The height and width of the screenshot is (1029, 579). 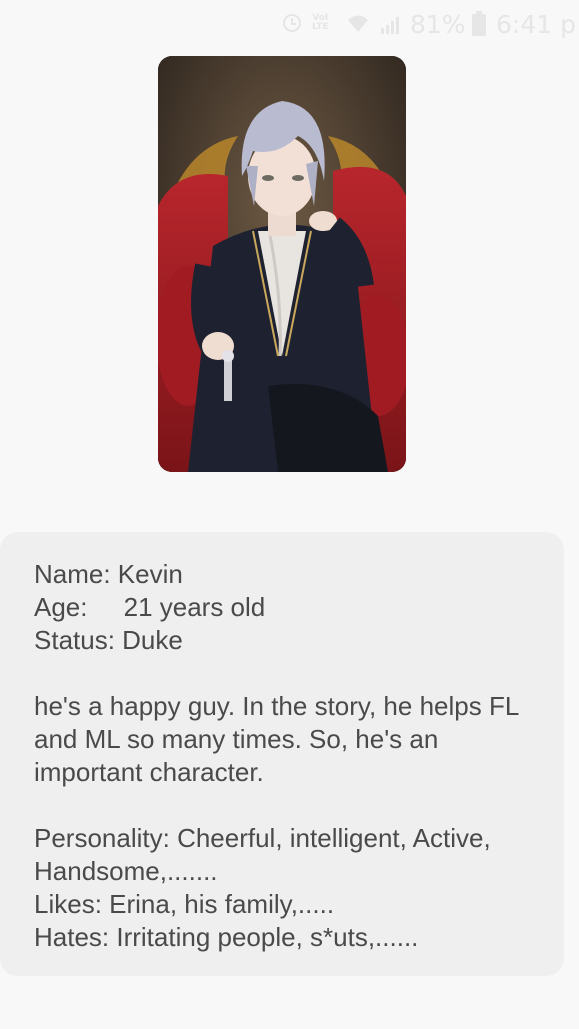 What do you see at coordinates (536, 24) in the screenshot?
I see `clock: 6:41 p` at bounding box center [536, 24].